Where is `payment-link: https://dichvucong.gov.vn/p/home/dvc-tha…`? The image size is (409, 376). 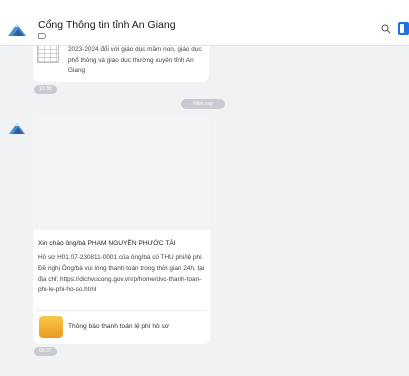
payment-link: https://dichvucong.gov.vn/p/home/dvc-tha… is located at coordinates (119, 285).